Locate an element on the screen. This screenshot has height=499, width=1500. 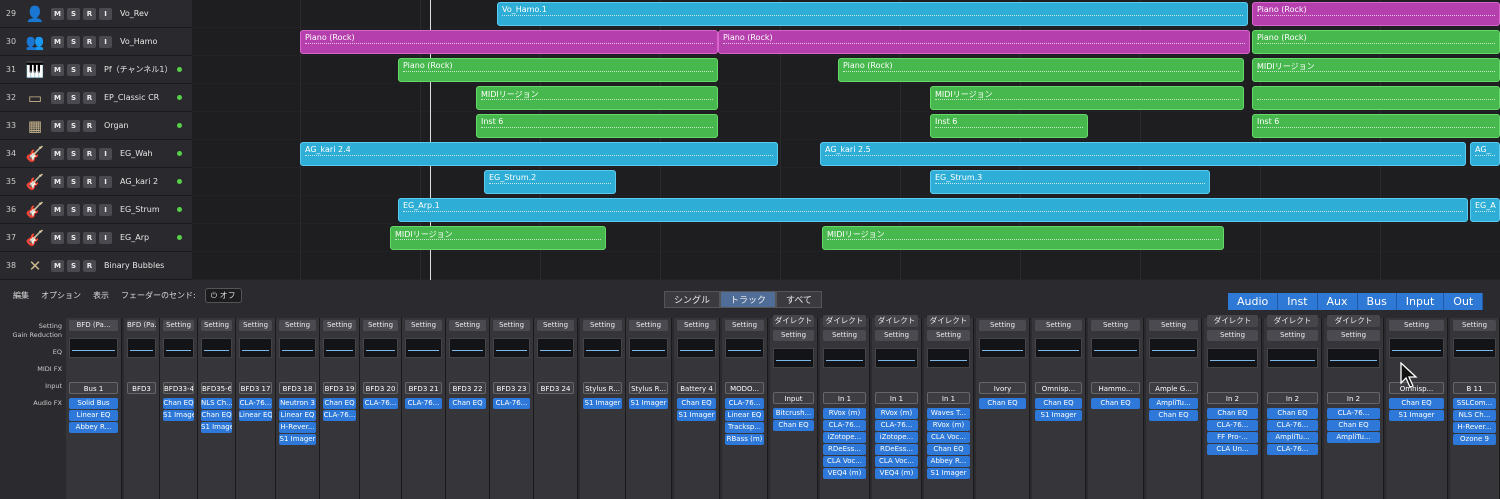
audio-fx-slot: RBass (m) is located at coordinates (744, 439).